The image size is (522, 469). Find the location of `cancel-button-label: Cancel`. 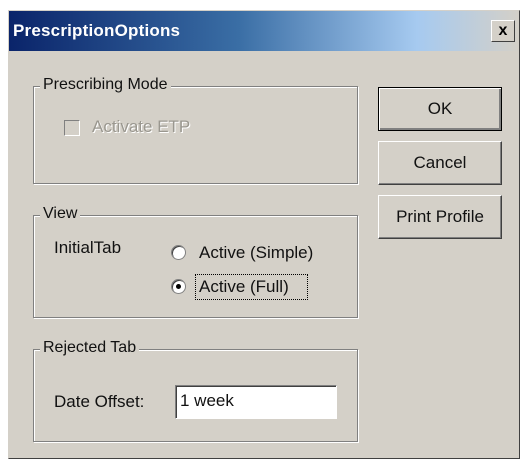

cancel-button-label: Cancel is located at coordinates (440, 162).